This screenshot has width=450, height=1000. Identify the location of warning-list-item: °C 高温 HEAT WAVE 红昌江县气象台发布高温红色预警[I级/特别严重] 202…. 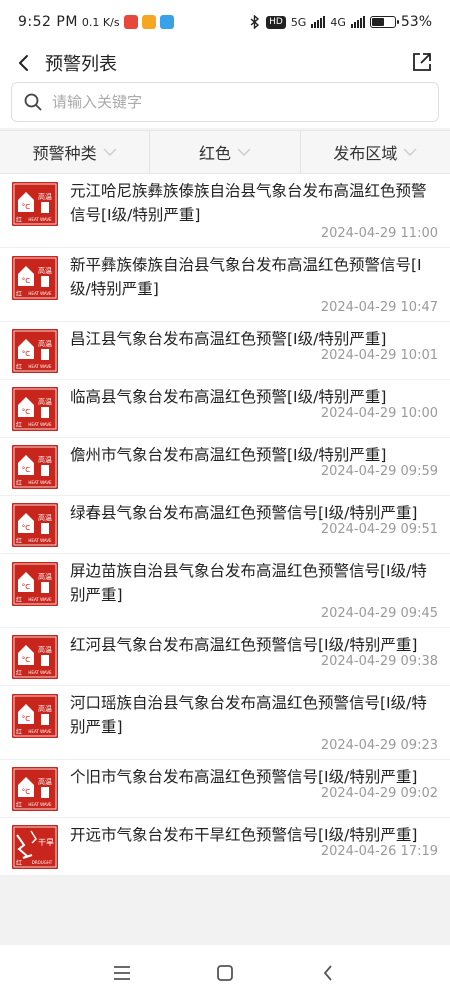
(225, 351).